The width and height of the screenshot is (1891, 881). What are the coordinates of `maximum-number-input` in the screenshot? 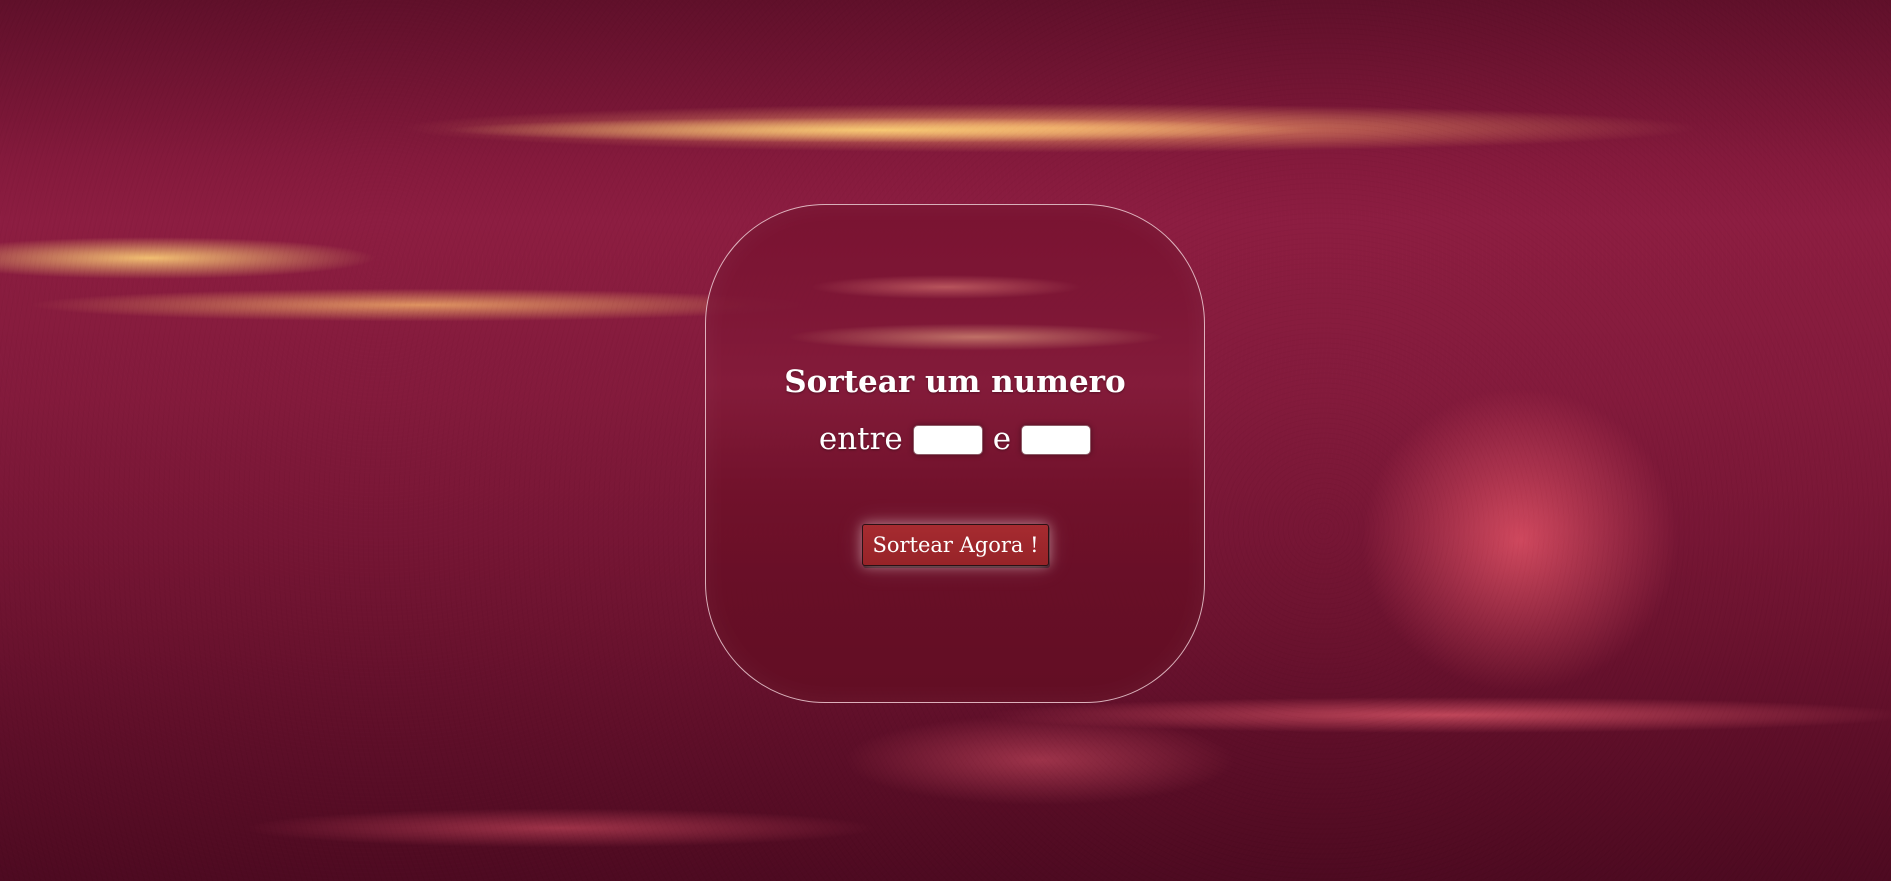 It's located at (1056, 439).